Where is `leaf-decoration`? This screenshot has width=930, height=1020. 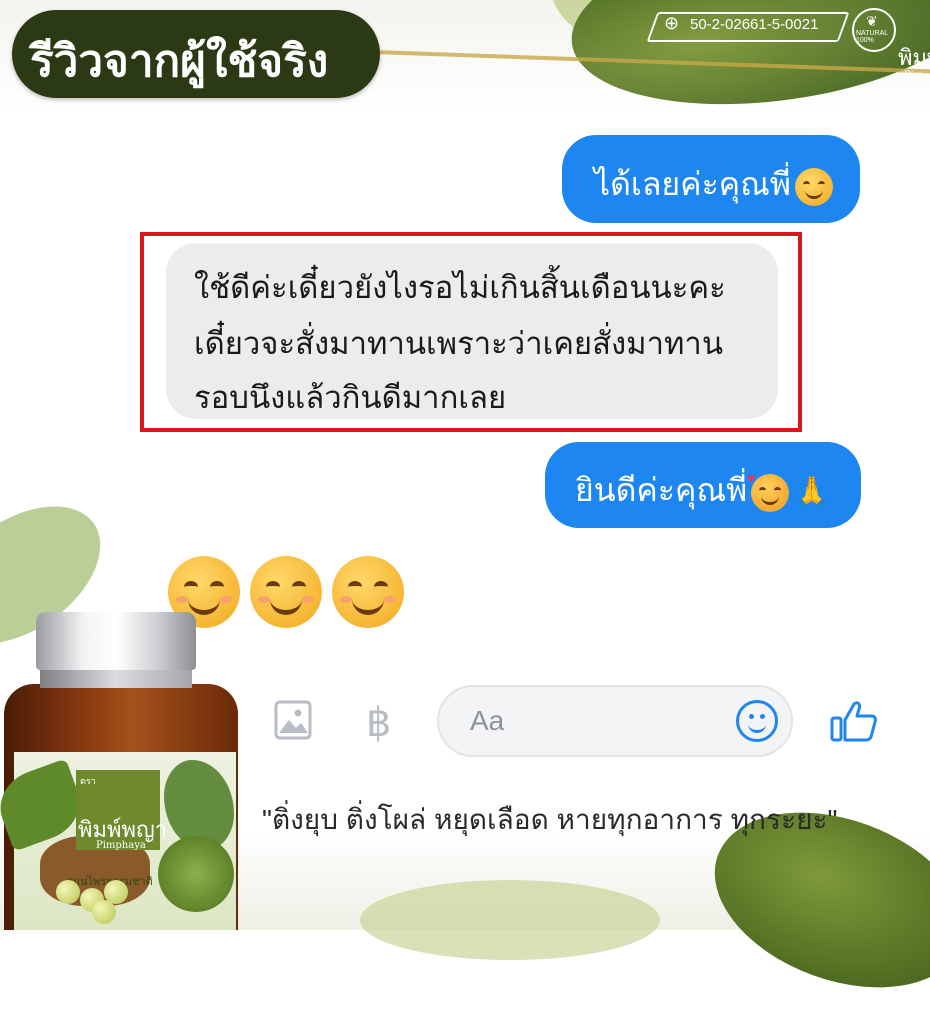 leaf-decoration is located at coordinates (510, 920).